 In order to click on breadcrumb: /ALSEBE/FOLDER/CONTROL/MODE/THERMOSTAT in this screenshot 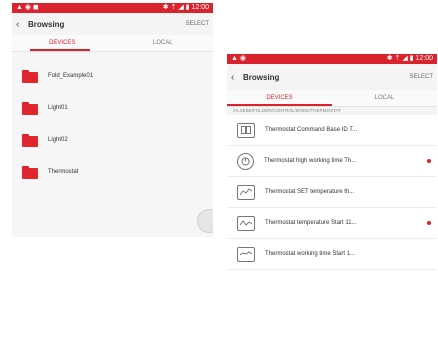, I will do `click(332, 111)`.